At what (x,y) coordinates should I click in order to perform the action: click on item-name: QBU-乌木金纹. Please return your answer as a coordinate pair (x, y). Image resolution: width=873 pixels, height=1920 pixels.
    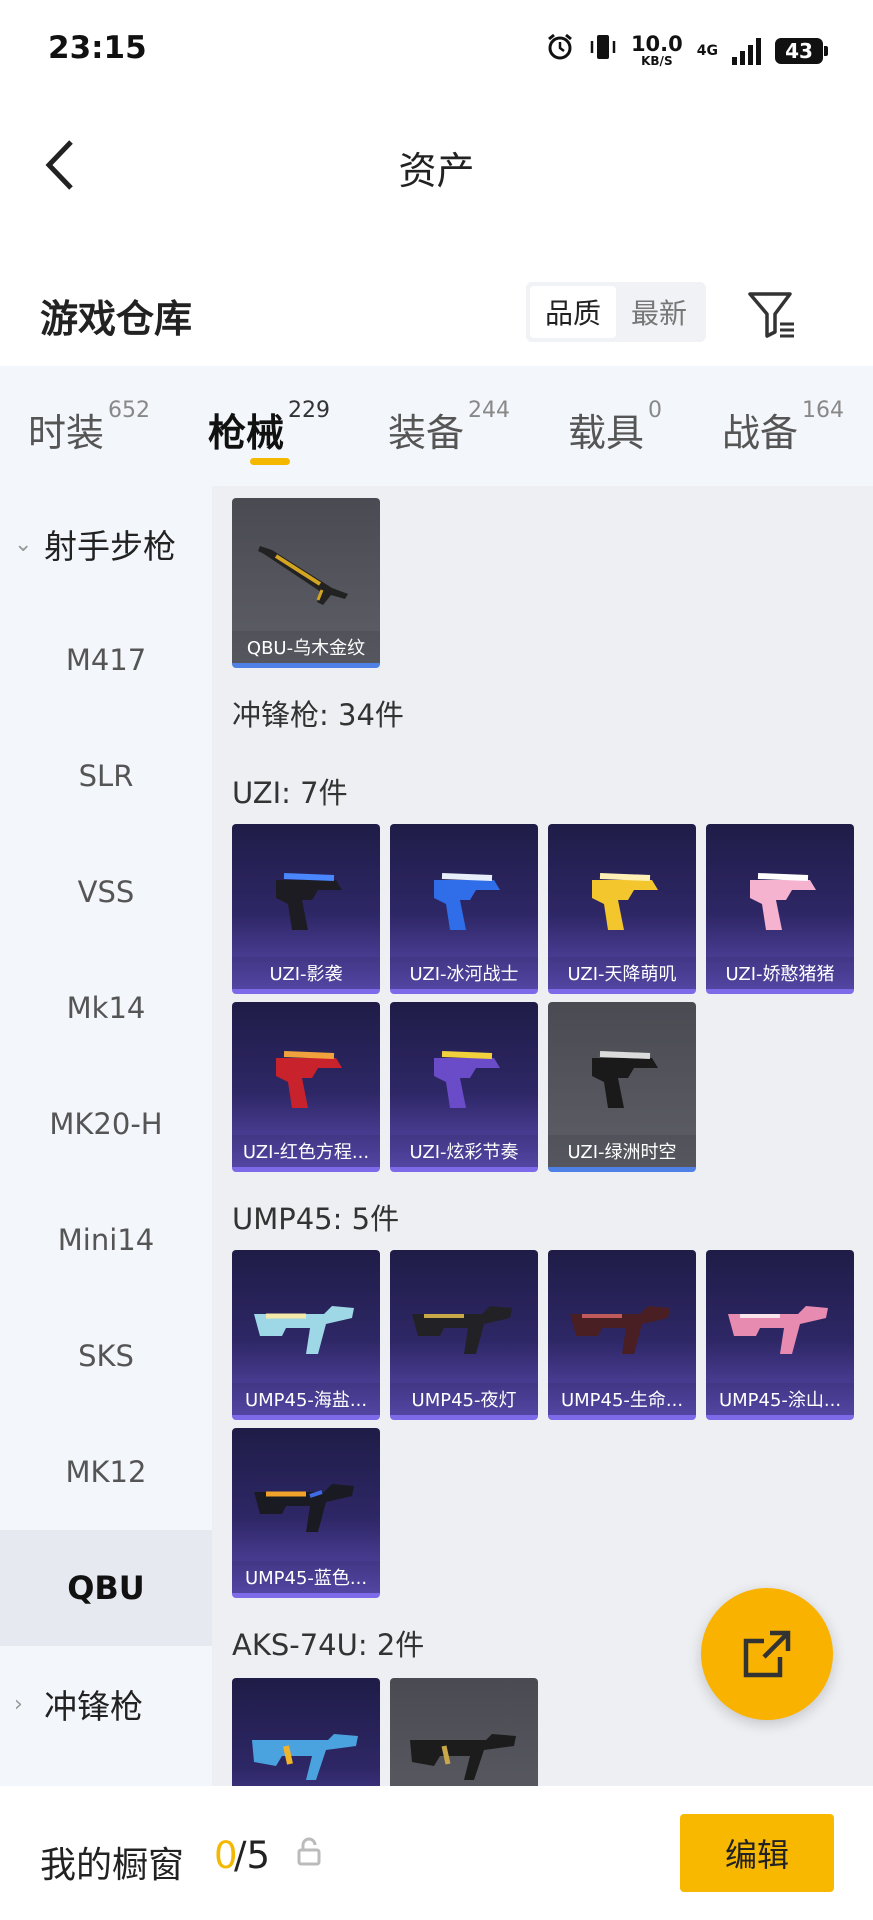
    Looking at the image, I should click on (306, 647).